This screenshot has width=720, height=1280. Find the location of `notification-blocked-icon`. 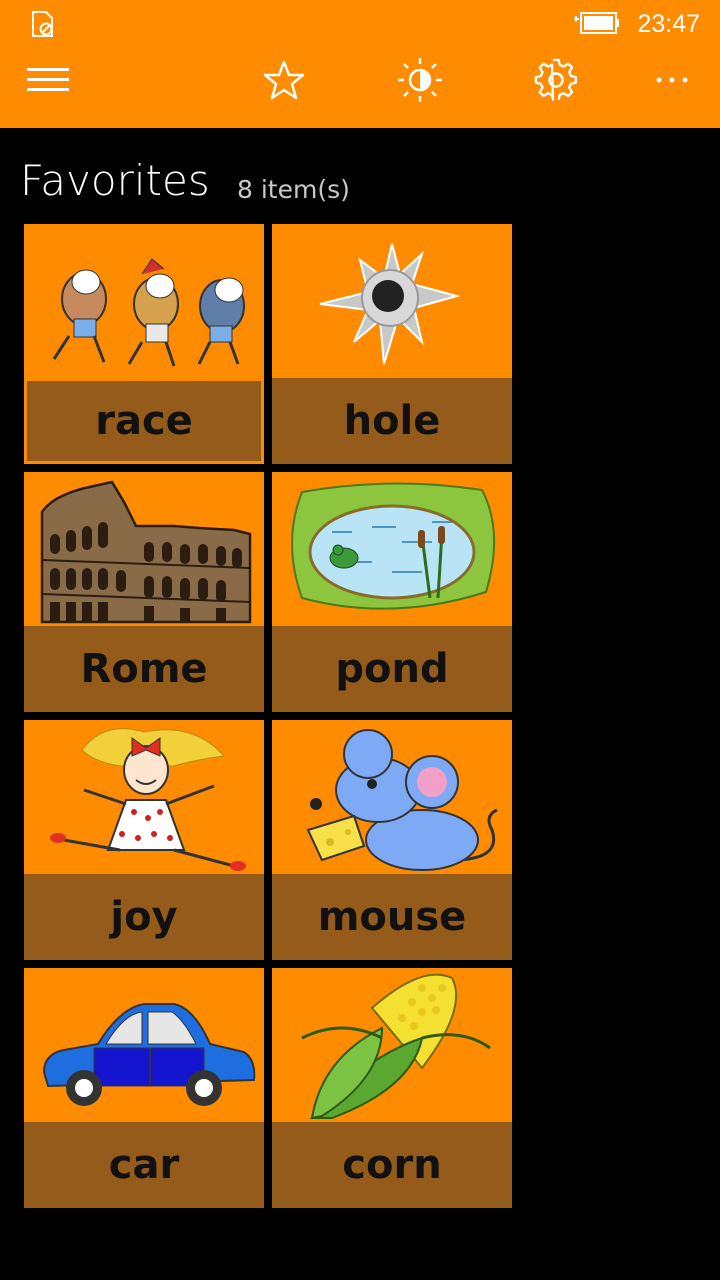

notification-blocked-icon is located at coordinates (42, 24).